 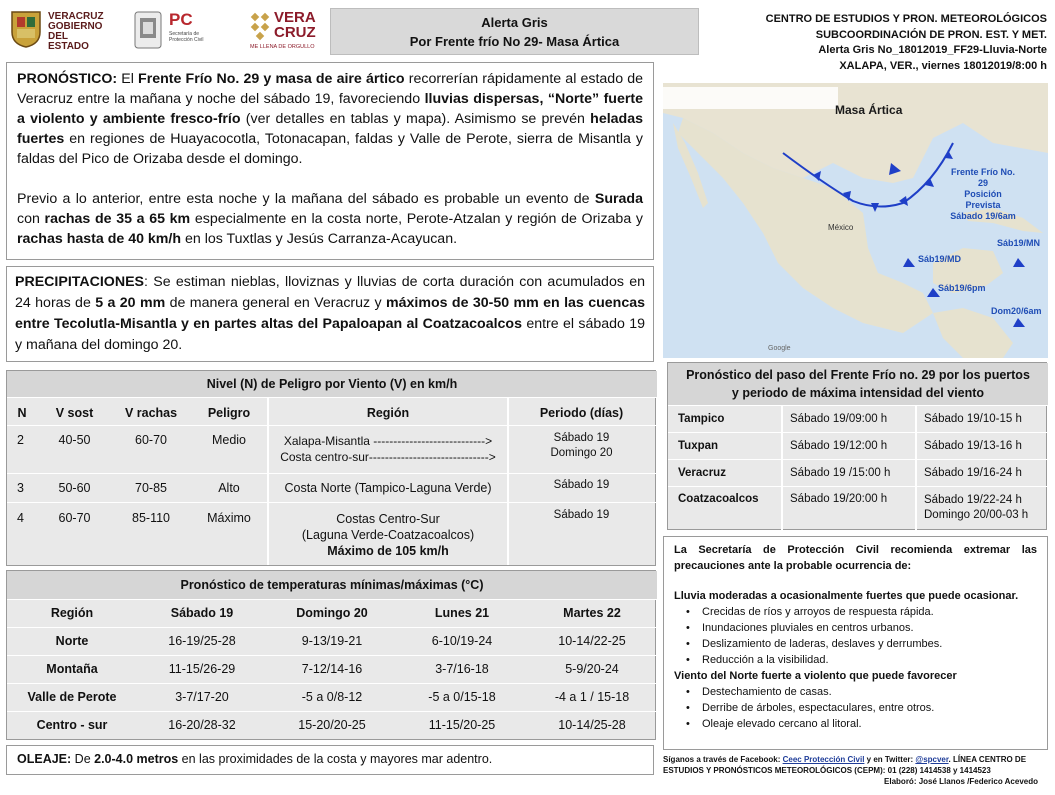 What do you see at coordinates (282, 47) in the screenshot?
I see `brand-tagline: ME LLENA DE ORGULLO` at bounding box center [282, 47].